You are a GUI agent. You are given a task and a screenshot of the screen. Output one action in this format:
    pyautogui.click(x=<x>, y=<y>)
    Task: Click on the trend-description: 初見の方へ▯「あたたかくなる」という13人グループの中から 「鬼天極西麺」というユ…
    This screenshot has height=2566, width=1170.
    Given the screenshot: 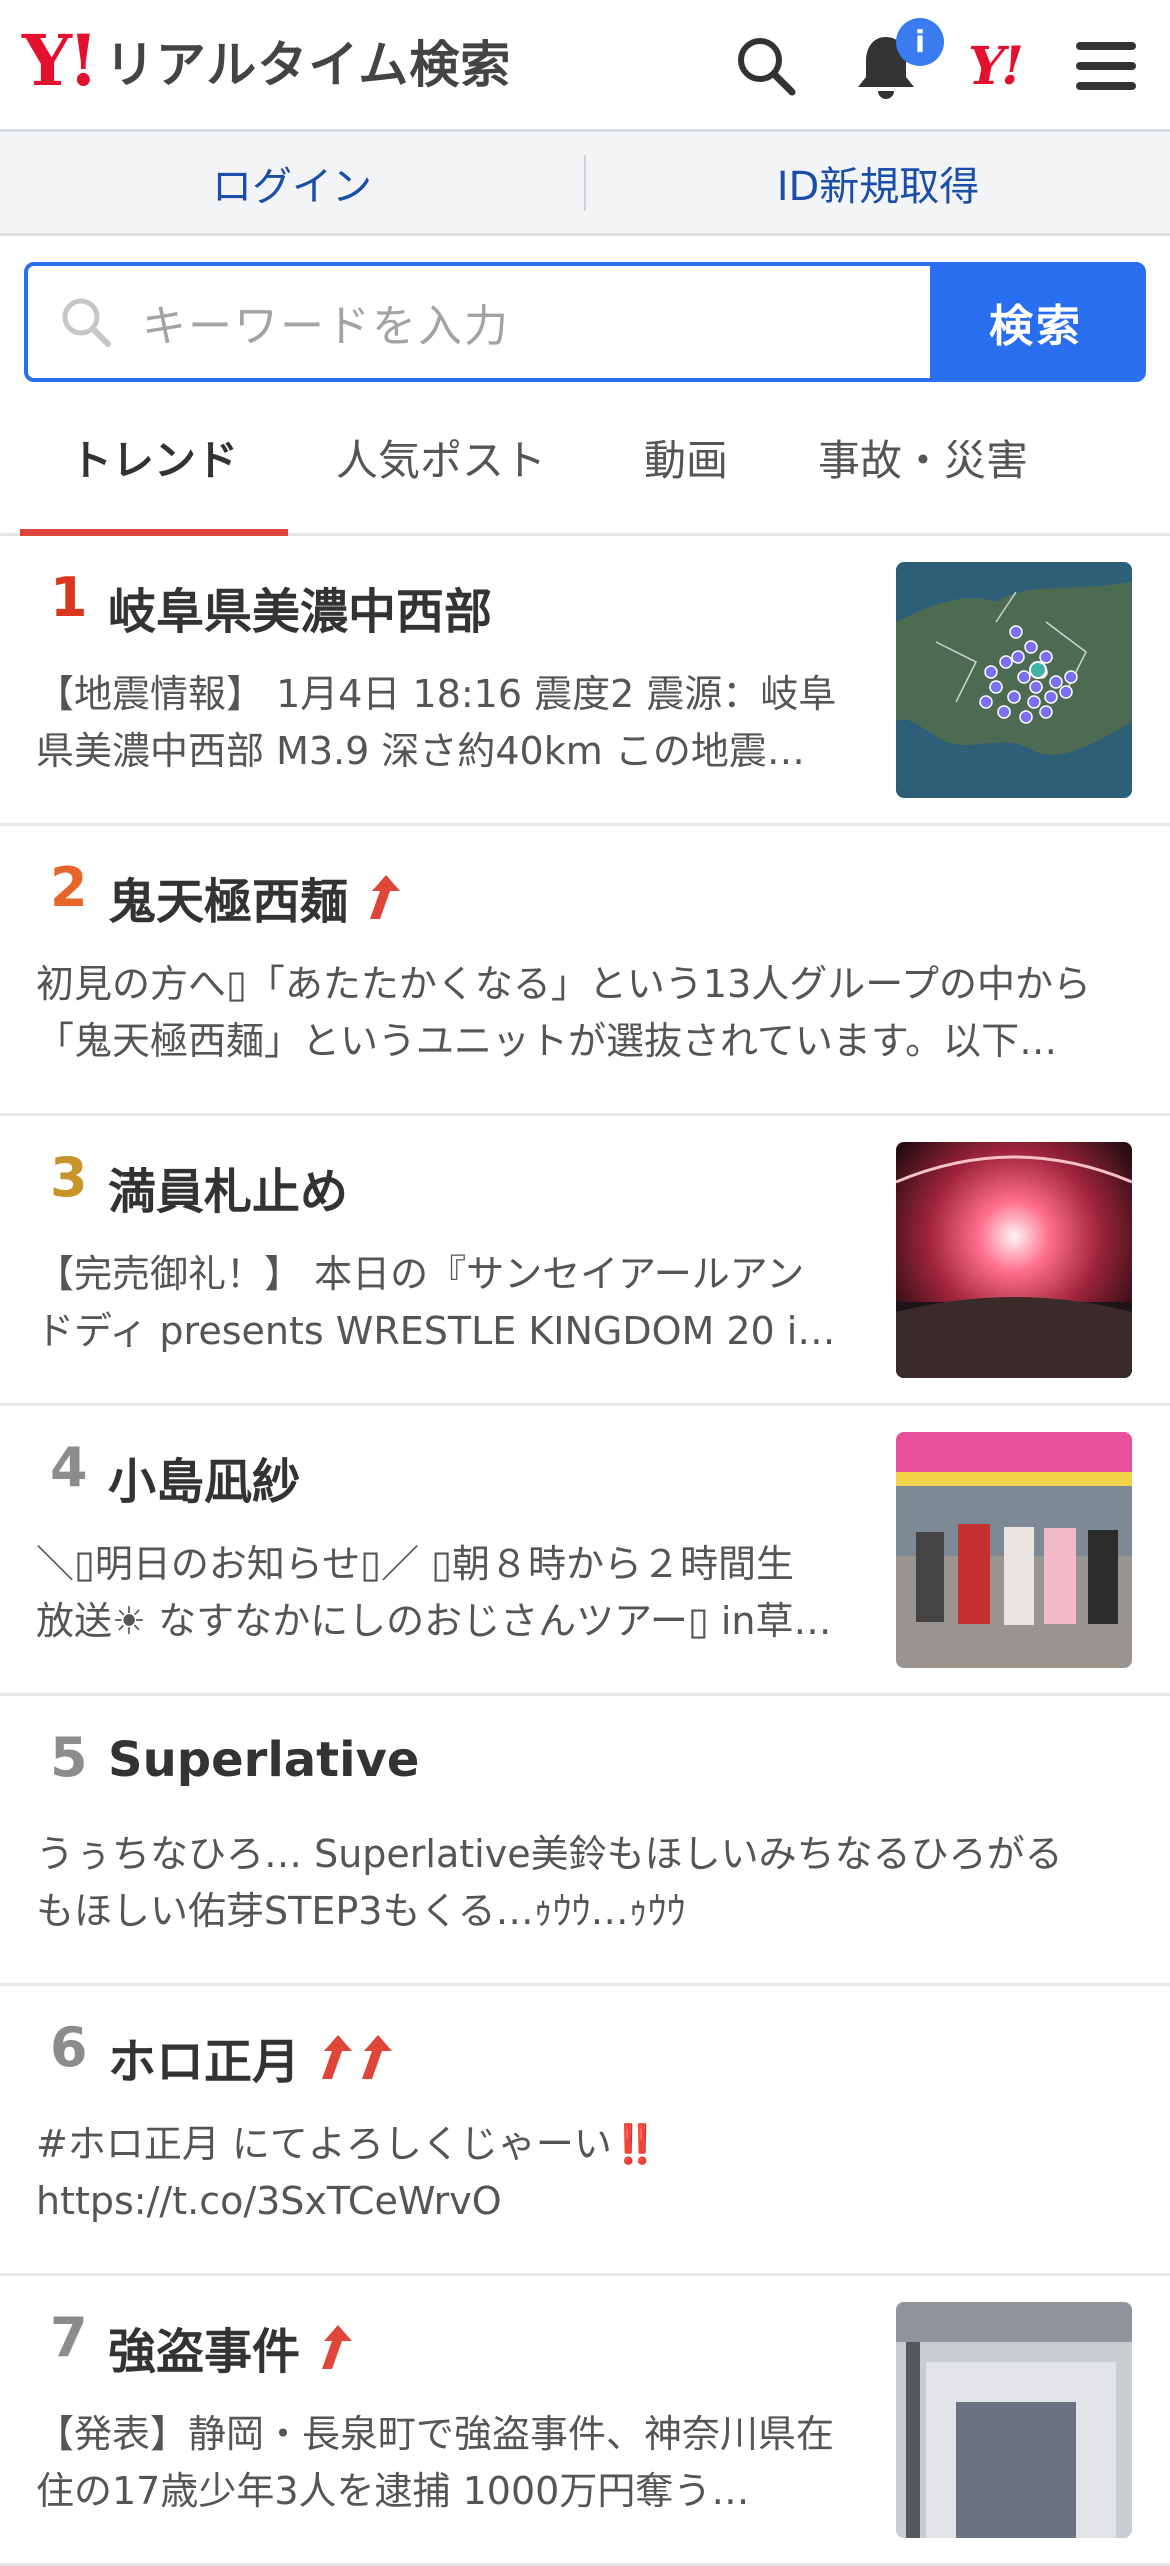 What is the action you would take?
    pyautogui.click(x=581, y=1013)
    